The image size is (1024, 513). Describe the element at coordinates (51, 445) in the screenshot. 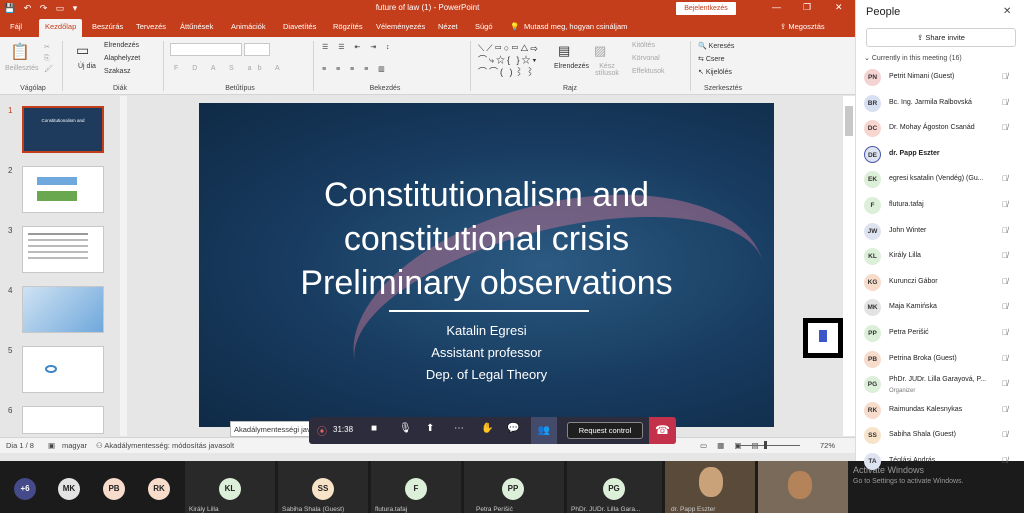

I see `spelling-icon: ▣` at that location.